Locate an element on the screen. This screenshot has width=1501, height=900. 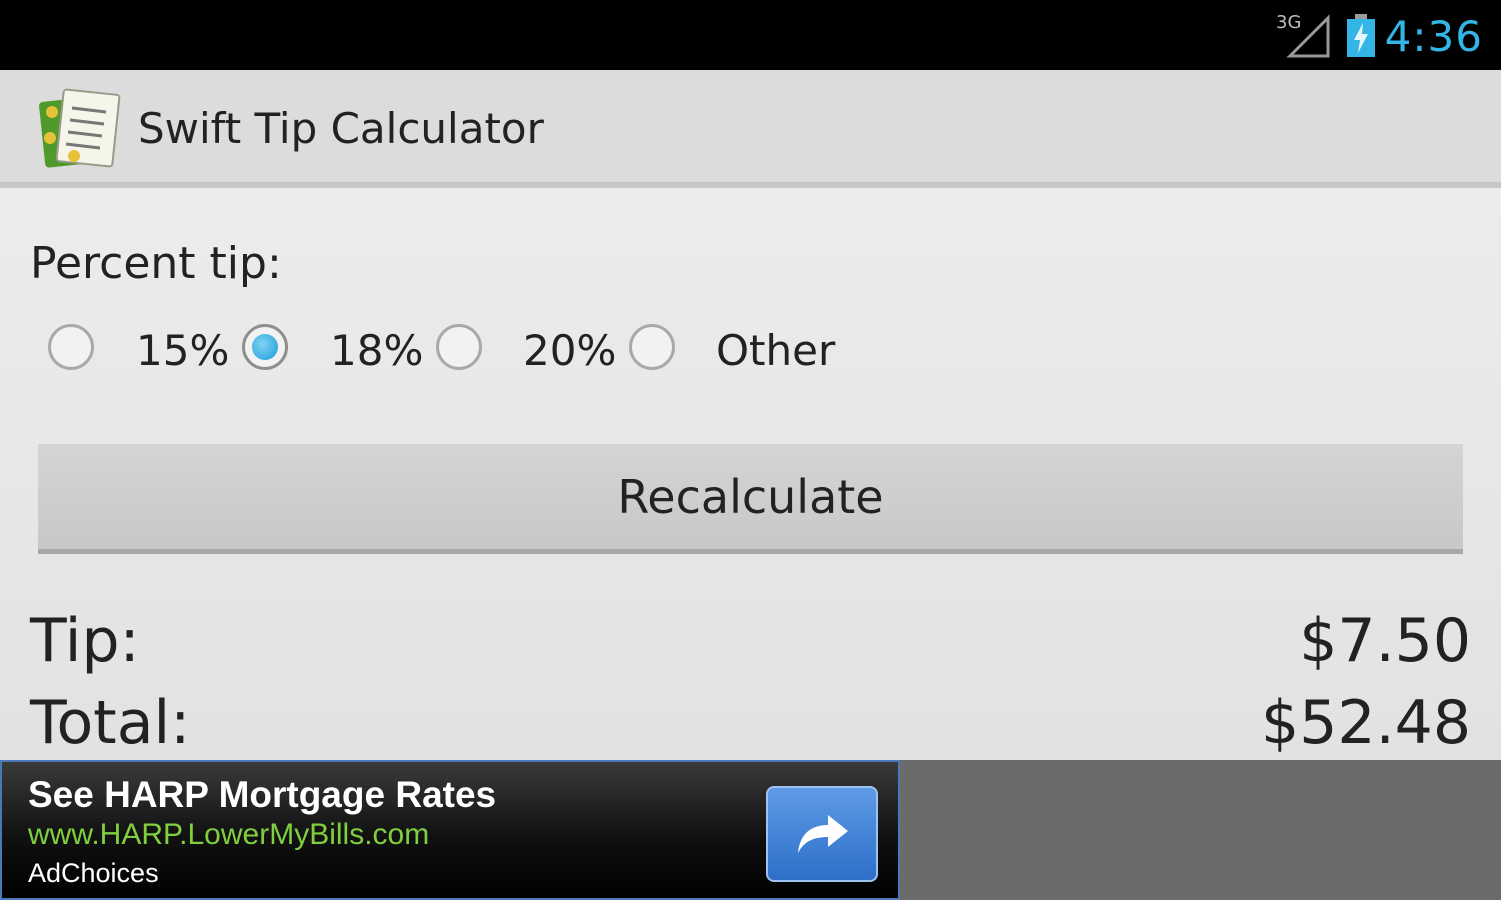
total-label: Total: is located at coordinates (110, 723).